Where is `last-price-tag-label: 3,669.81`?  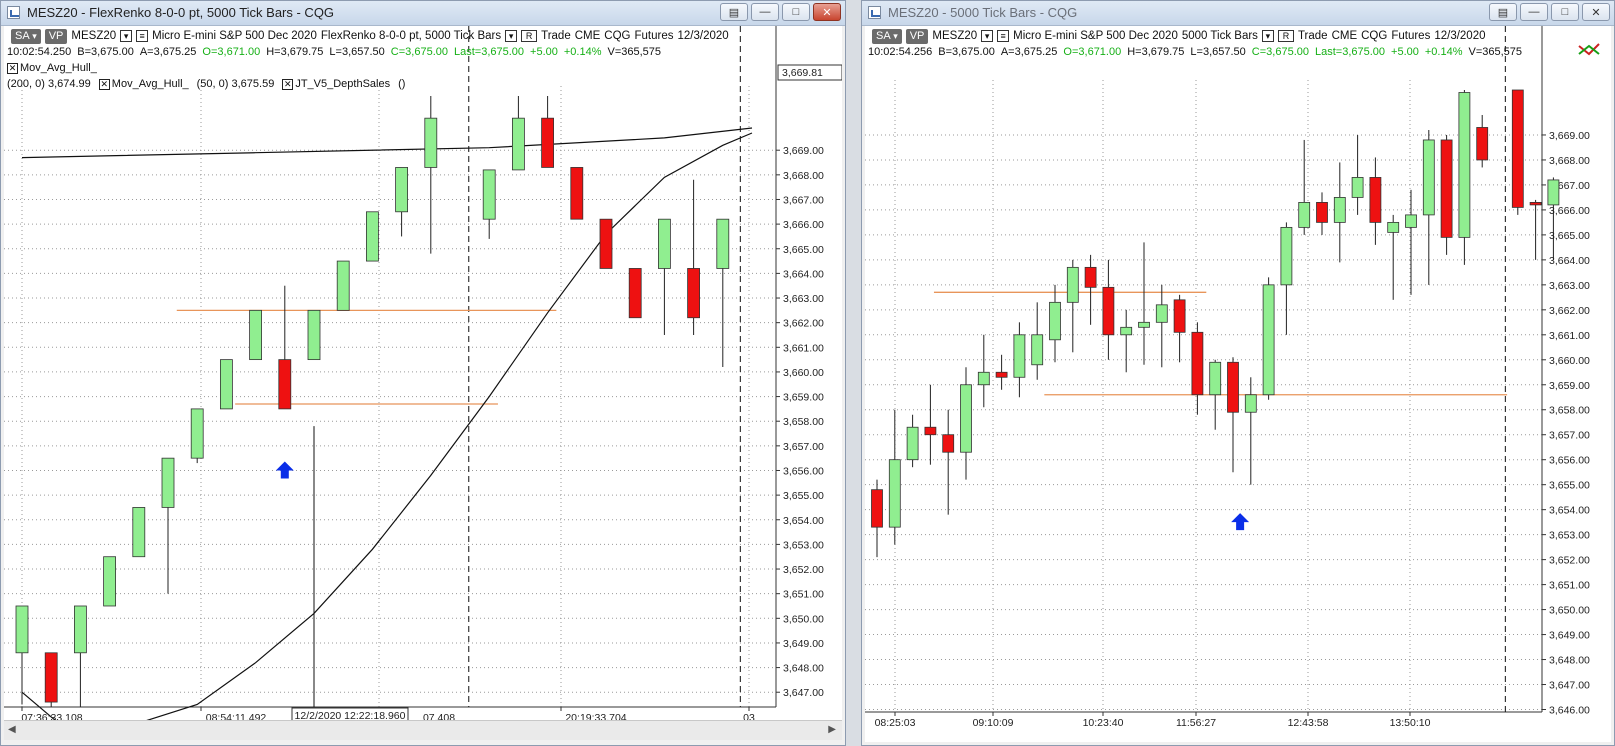
last-price-tag-label: 3,669.81 is located at coordinates (802, 73).